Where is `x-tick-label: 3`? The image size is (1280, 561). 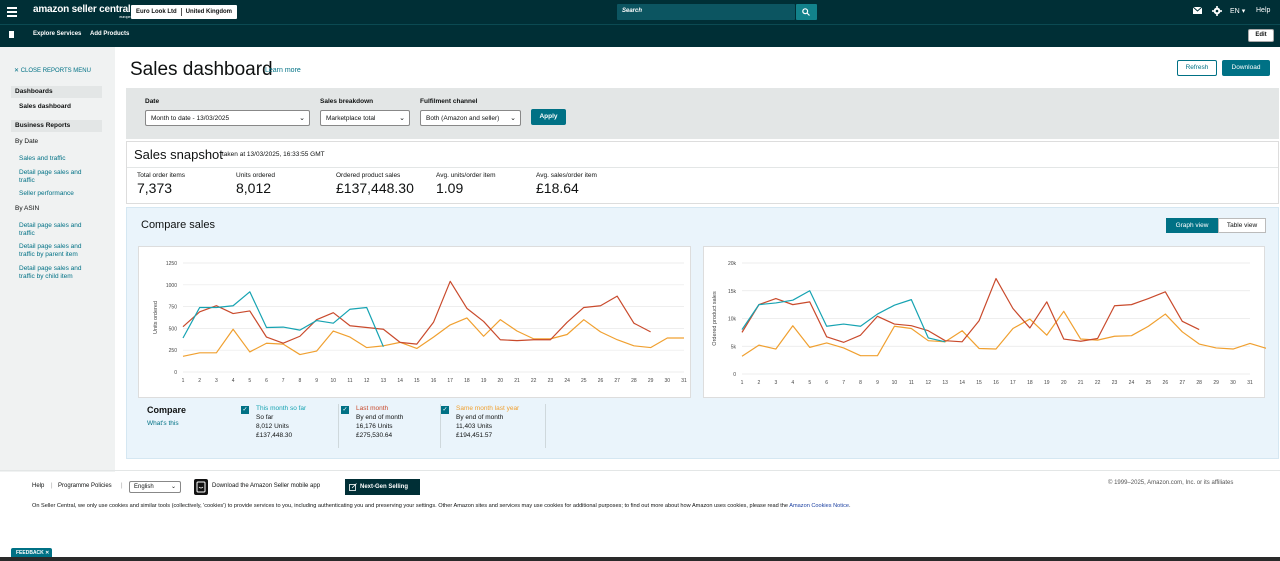
x-tick-label: 3 is located at coordinates (775, 383).